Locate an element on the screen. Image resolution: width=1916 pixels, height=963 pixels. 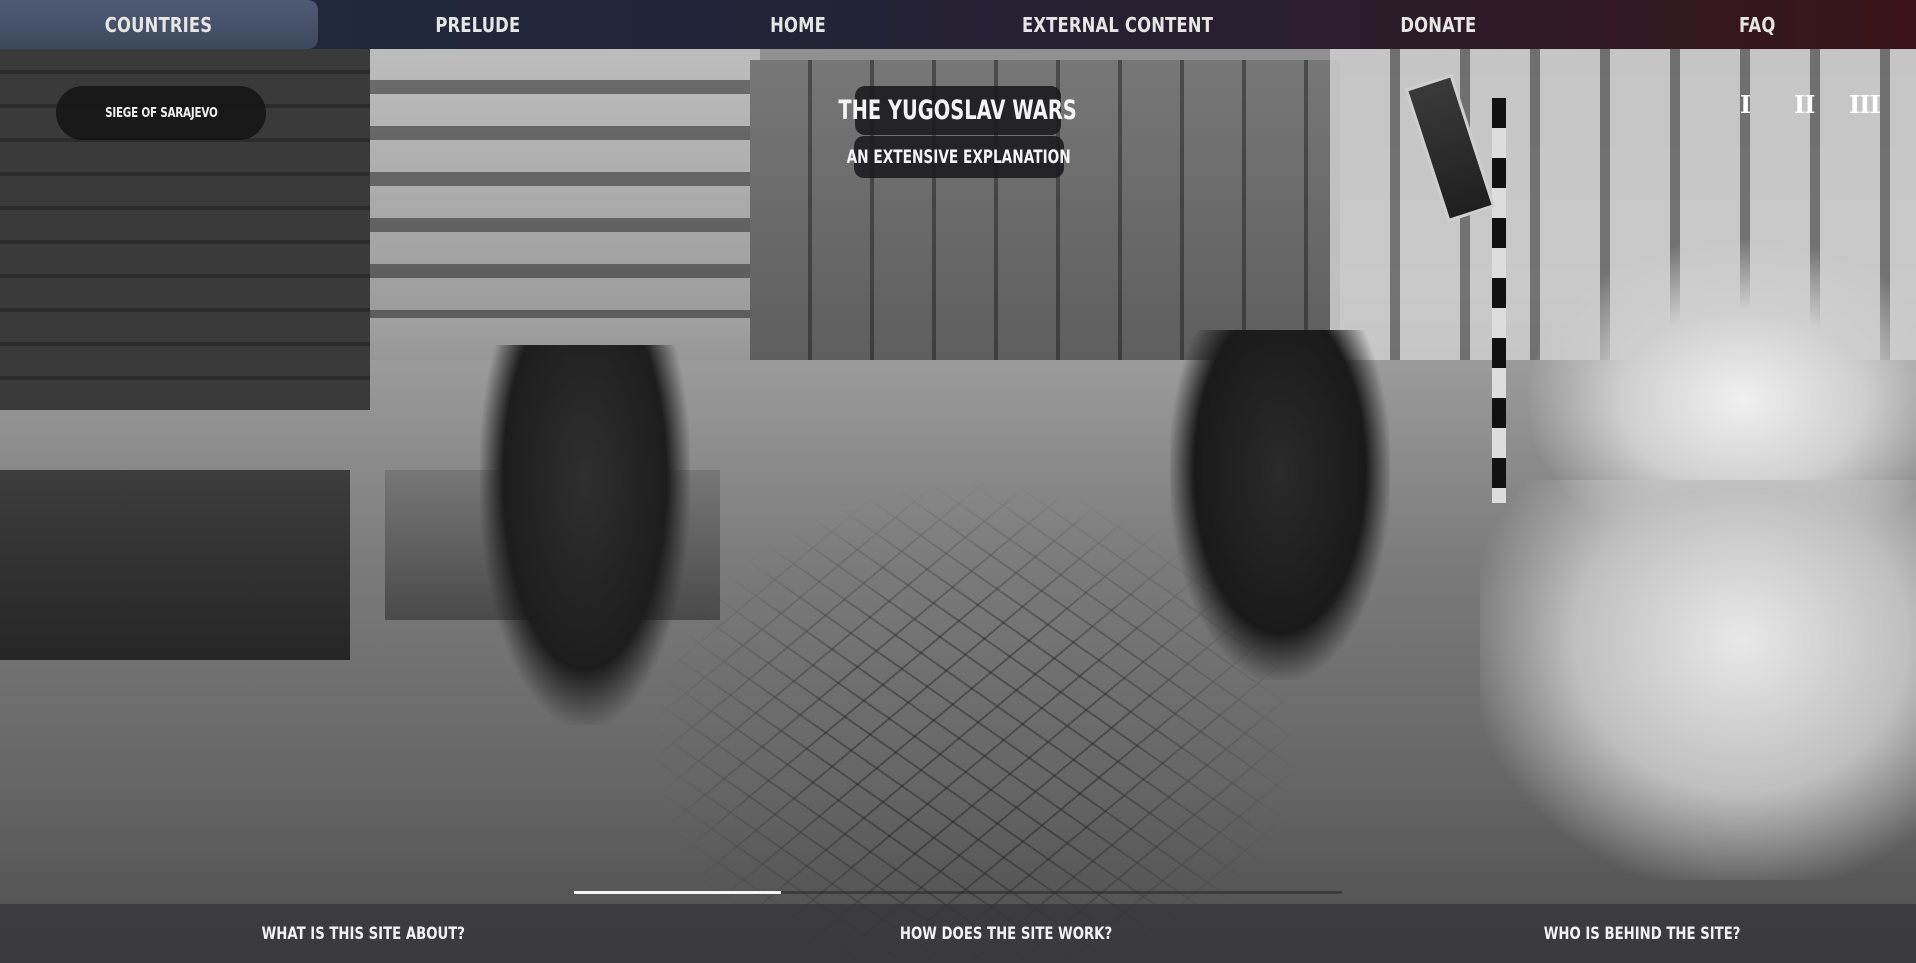
nav-tab-faq: FAQ is located at coordinates (1757, 24).